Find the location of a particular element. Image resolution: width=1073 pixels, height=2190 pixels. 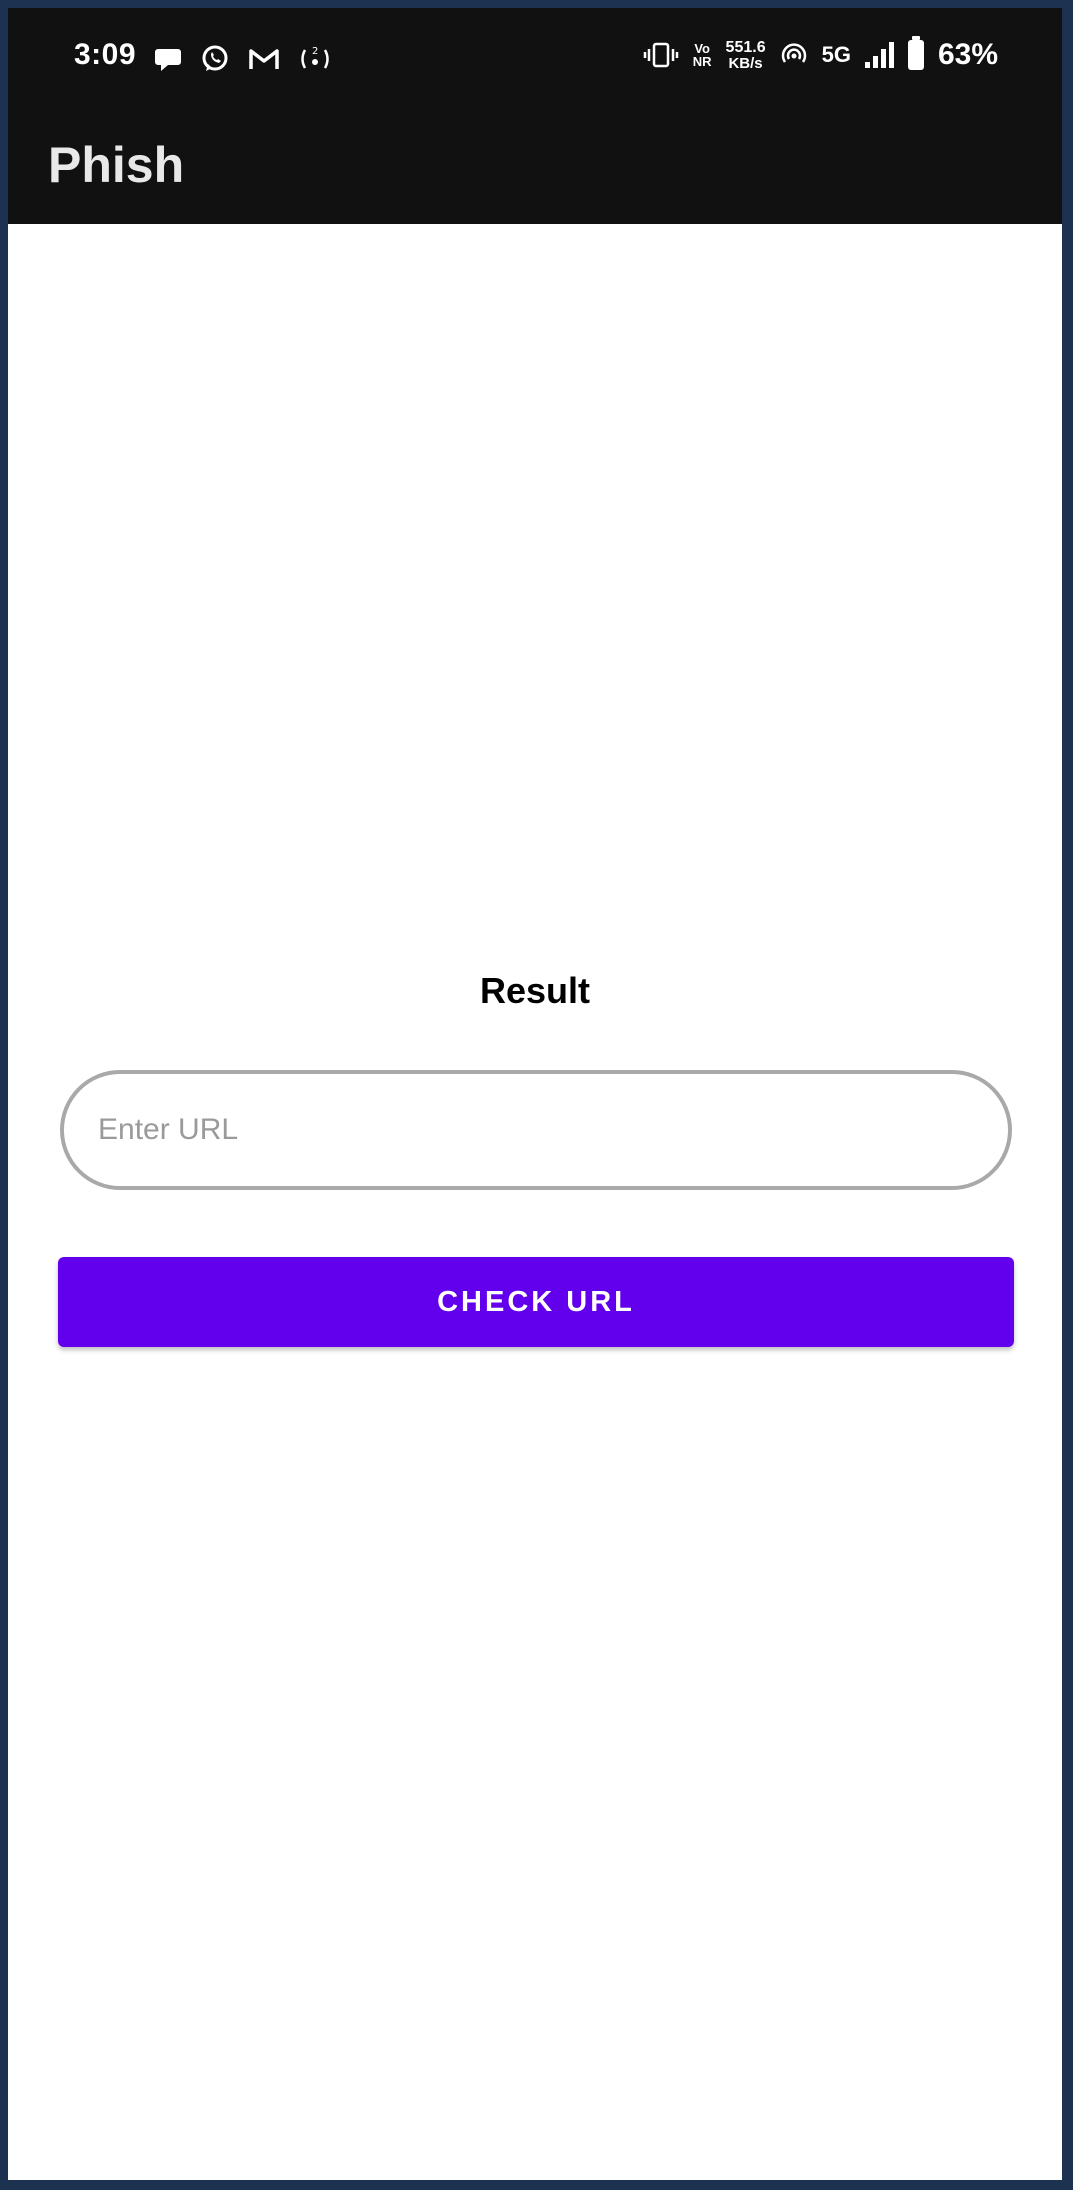

gmail-icon is located at coordinates (264, 59).